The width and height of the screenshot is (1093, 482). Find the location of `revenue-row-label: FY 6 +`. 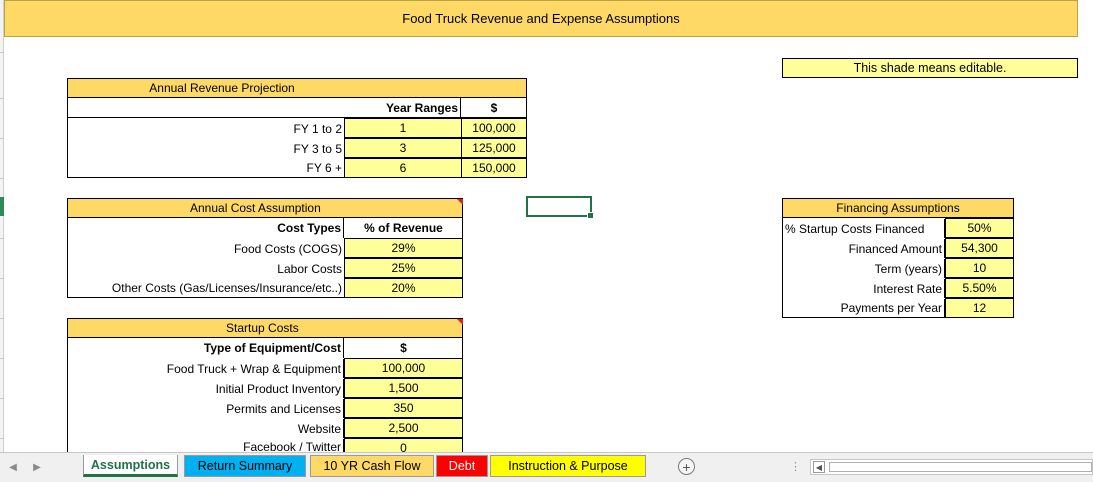

revenue-row-label: FY 6 + is located at coordinates (206, 168).